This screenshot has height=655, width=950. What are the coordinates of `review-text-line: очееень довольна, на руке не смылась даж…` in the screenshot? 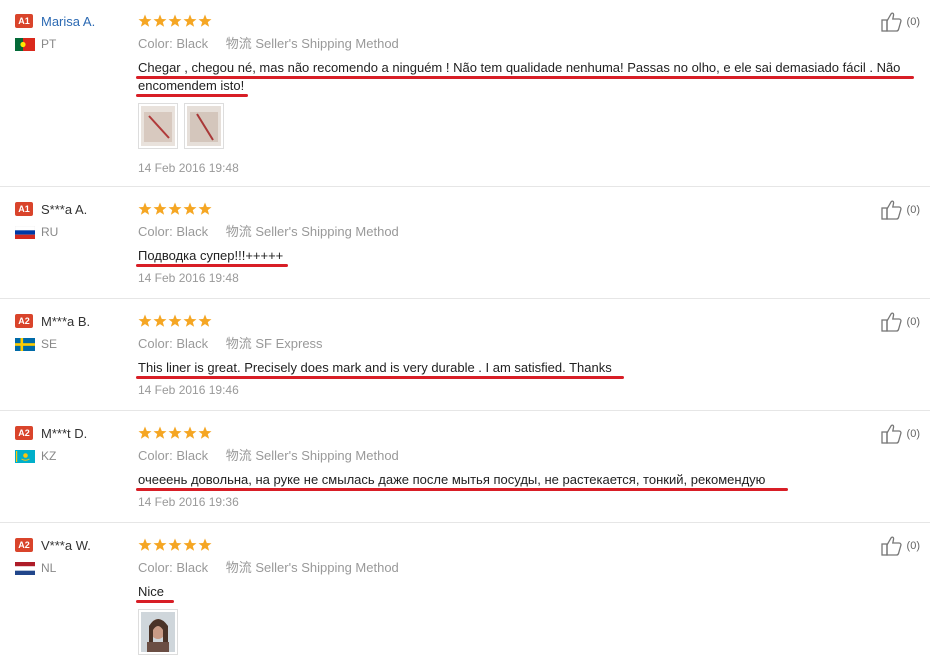 It's located at (452, 479).